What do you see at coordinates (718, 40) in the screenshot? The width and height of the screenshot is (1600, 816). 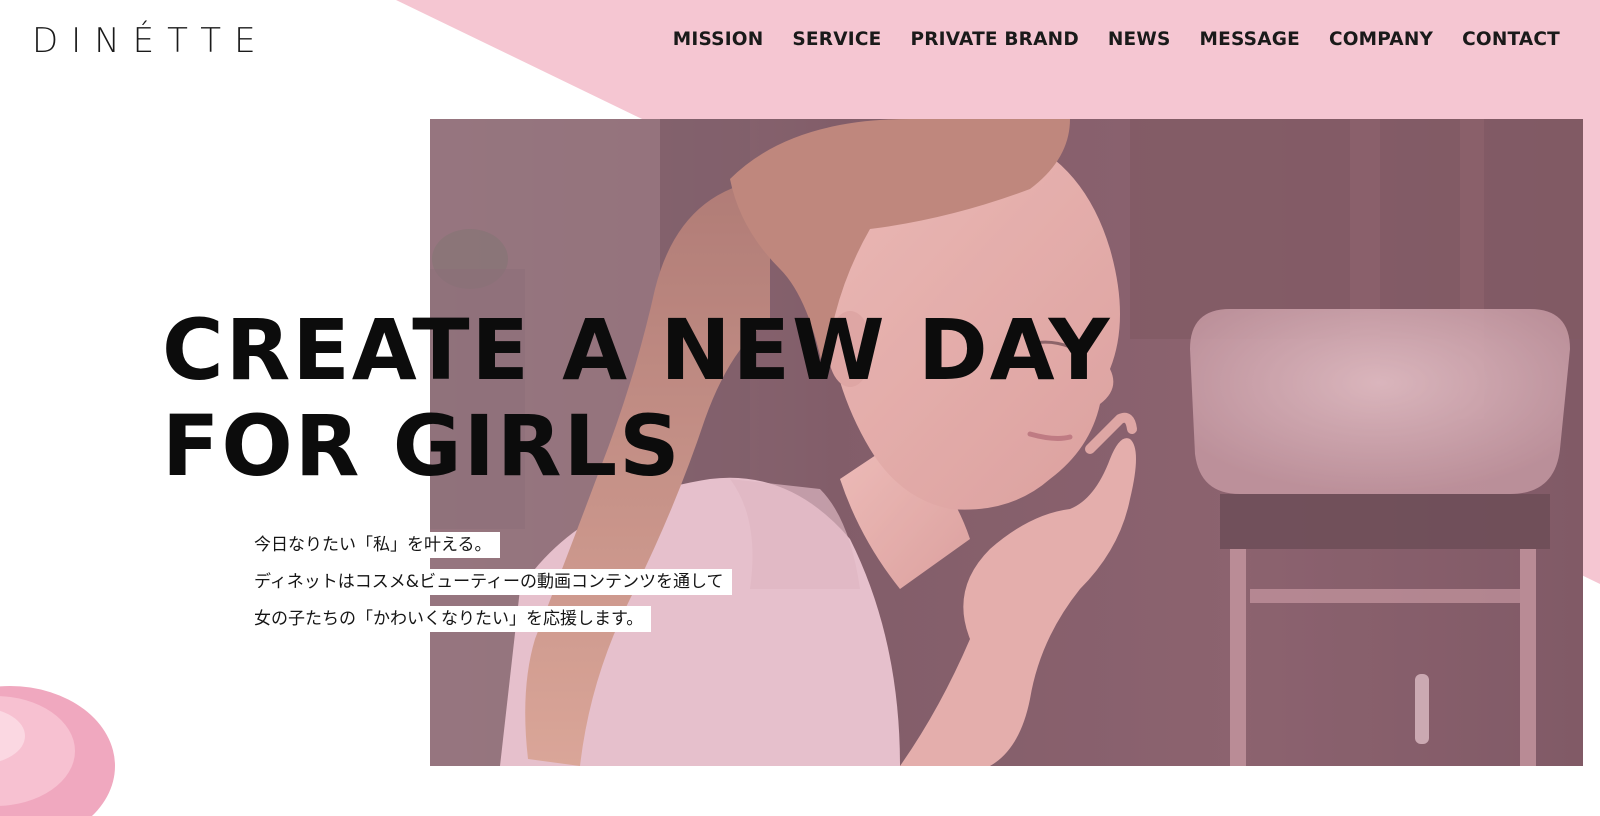 I see `nav-mission: MISSION` at bounding box center [718, 40].